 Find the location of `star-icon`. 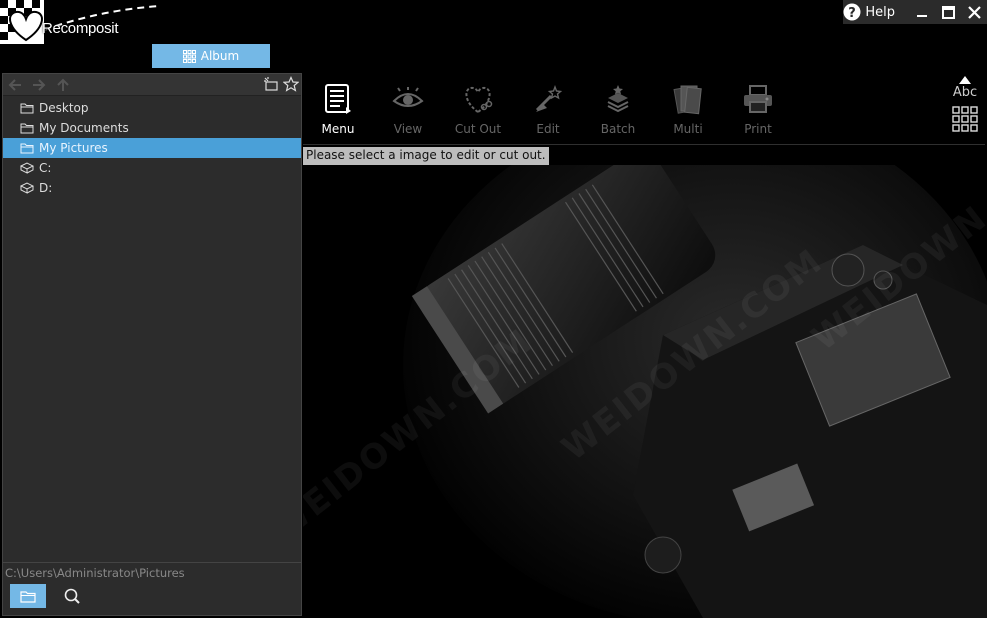

star-icon is located at coordinates (291, 84).